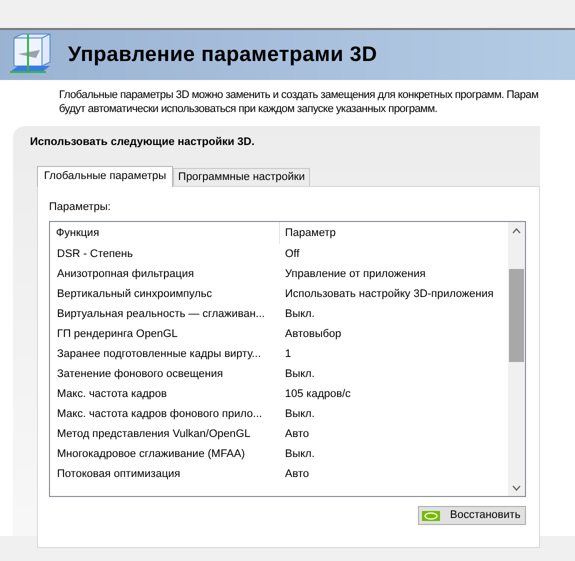 The height and width of the screenshot is (561, 575). Describe the element at coordinates (313, 334) in the screenshot. I see `value-cell-text: Автовыбор` at that location.